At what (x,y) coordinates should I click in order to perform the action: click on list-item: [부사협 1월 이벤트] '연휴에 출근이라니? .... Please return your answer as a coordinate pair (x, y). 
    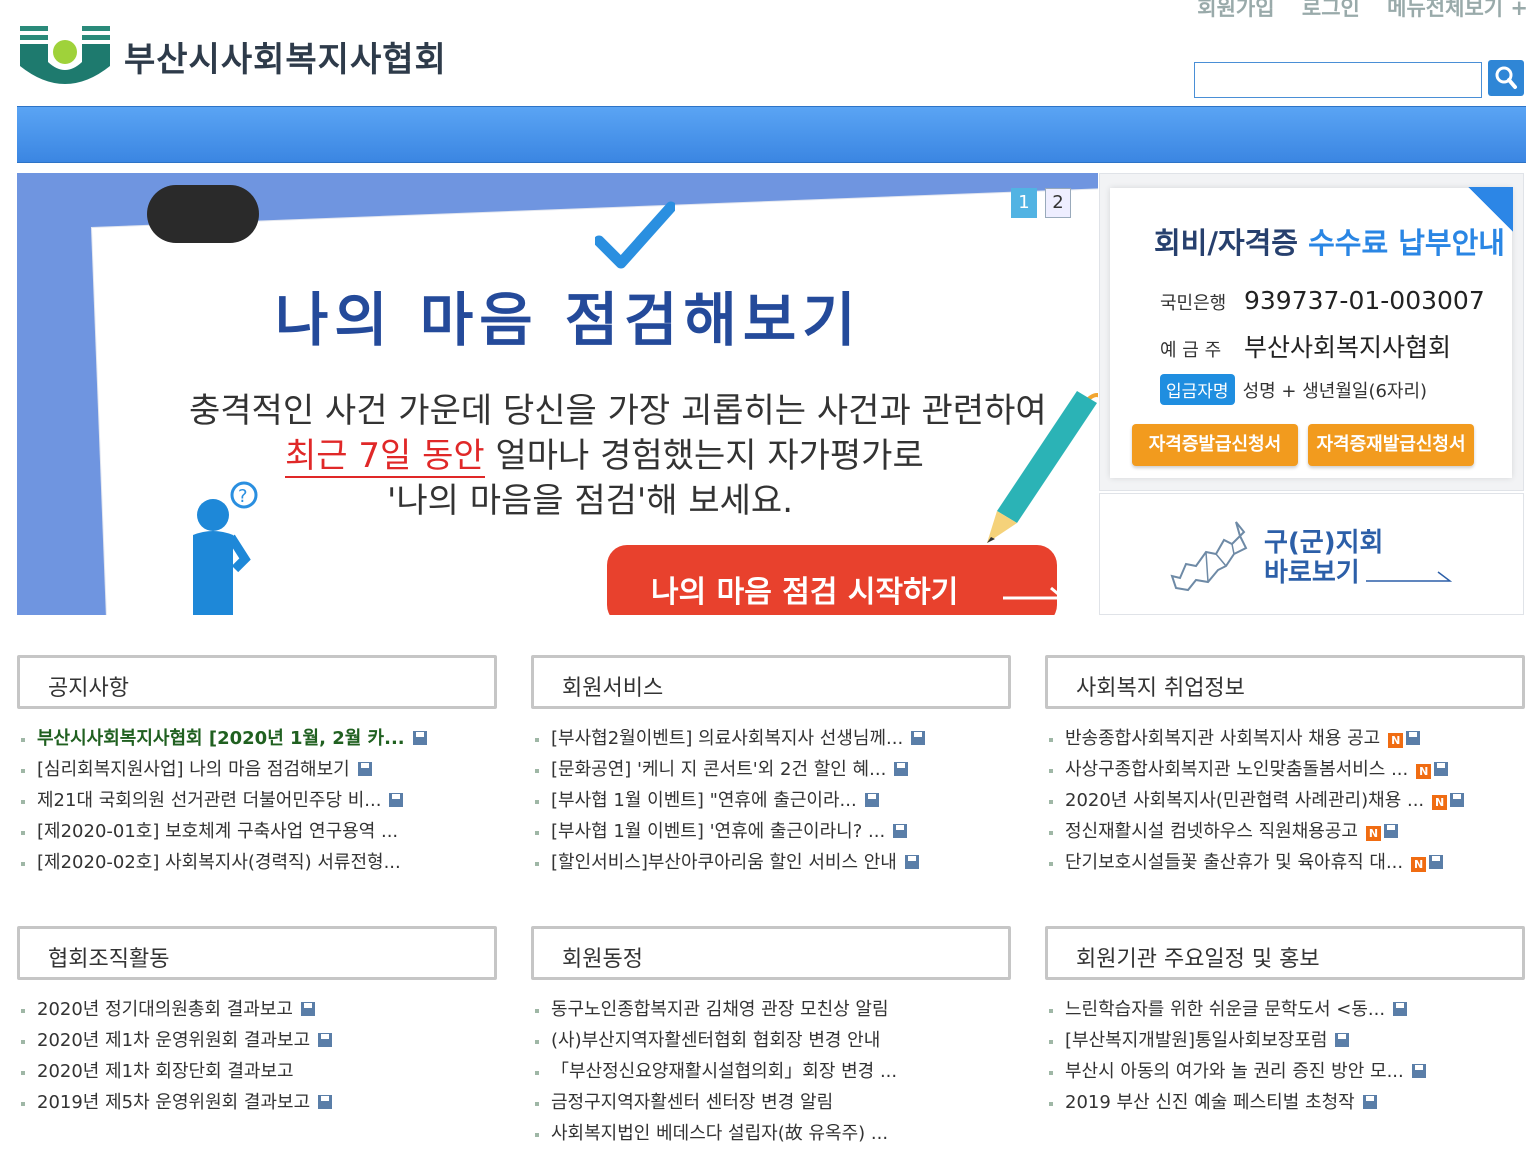
    Looking at the image, I should click on (771, 831).